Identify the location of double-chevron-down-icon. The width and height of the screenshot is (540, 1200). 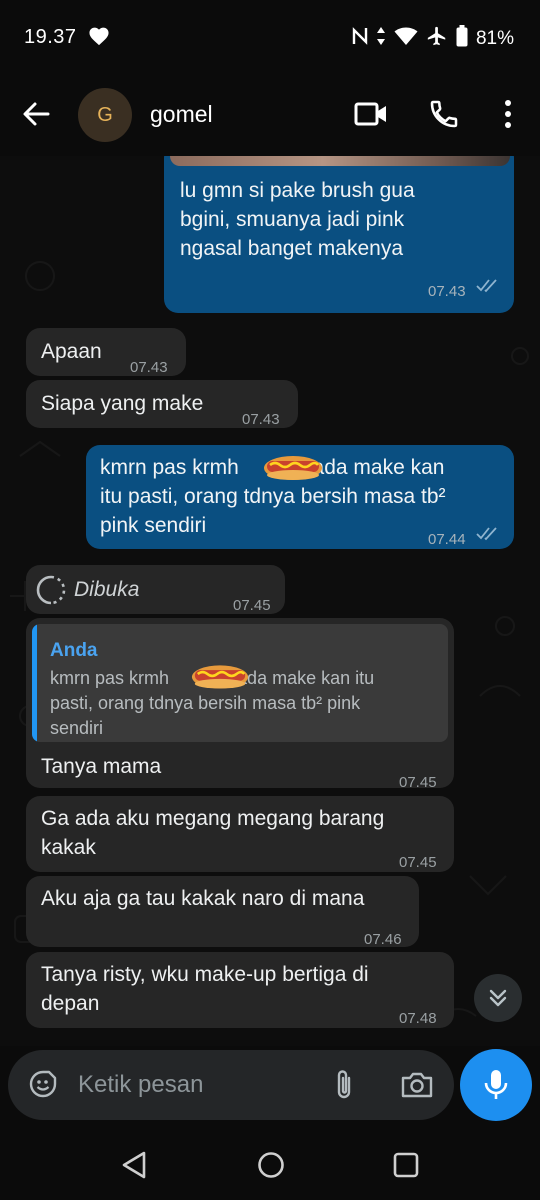
(498, 998).